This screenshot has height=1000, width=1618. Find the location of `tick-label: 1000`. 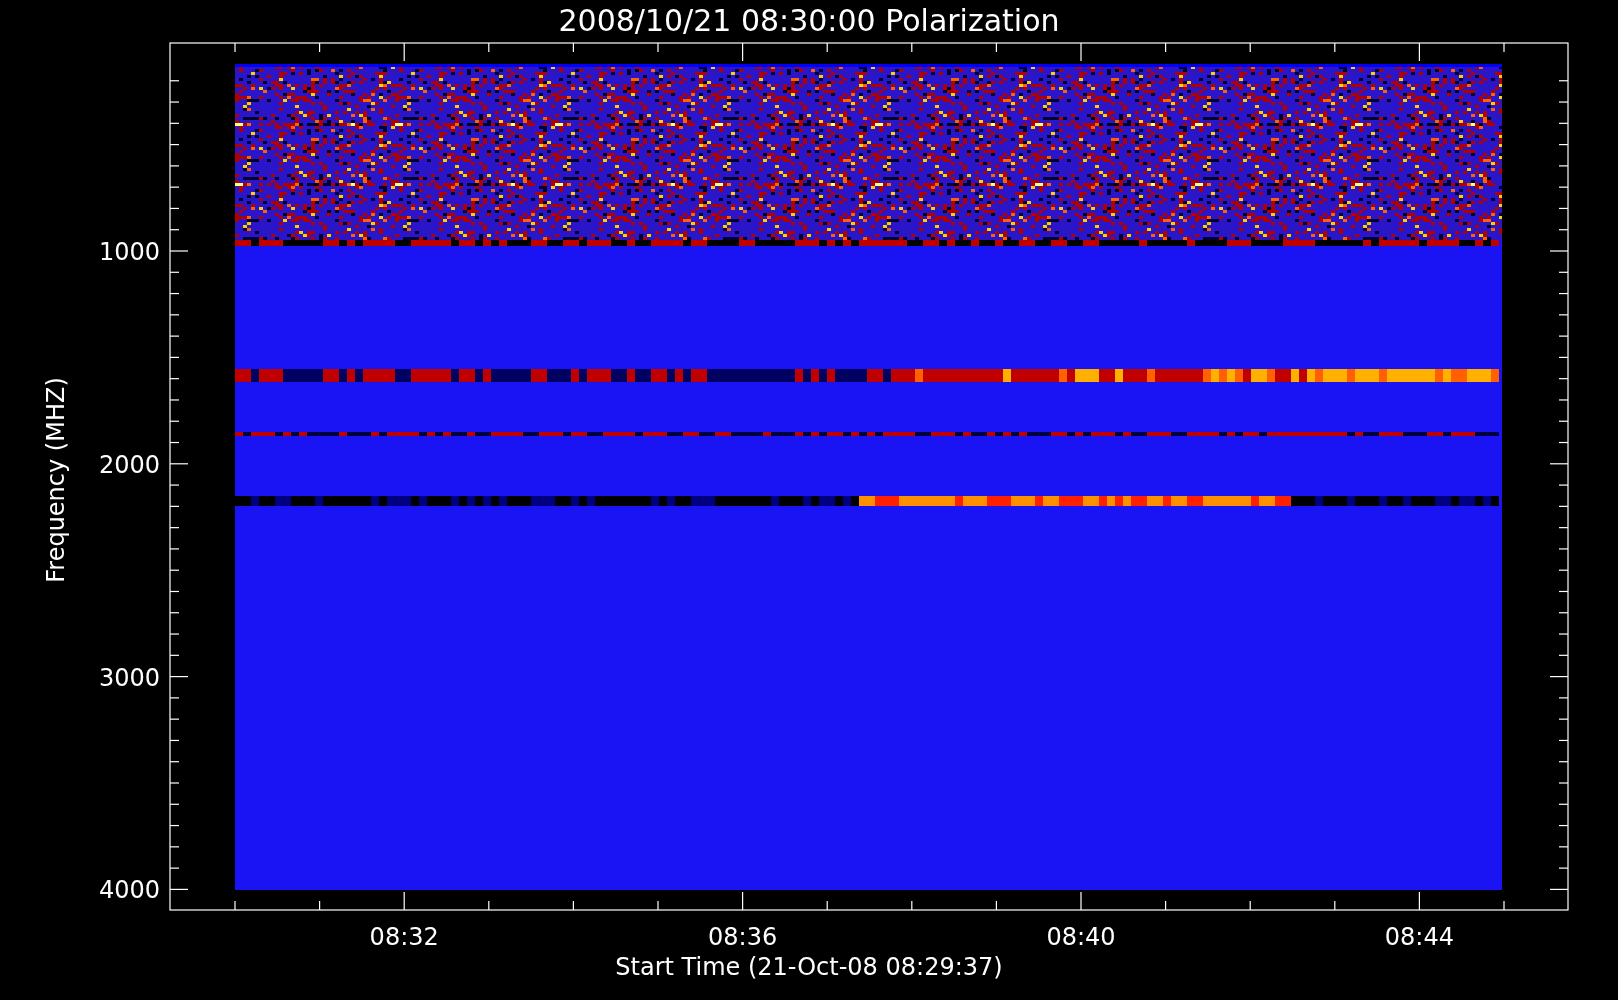

tick-label: 1000 is located at coordinates (129, 252).